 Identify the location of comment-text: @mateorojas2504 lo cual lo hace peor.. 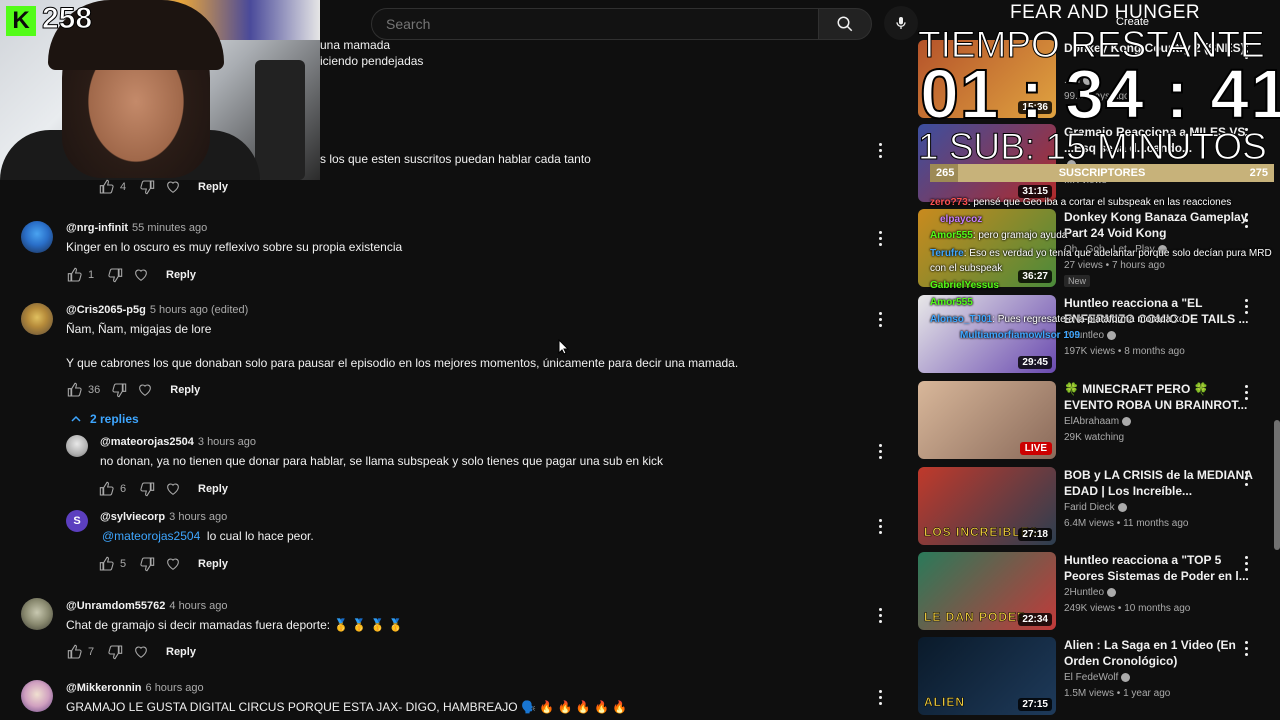
(208, 536).